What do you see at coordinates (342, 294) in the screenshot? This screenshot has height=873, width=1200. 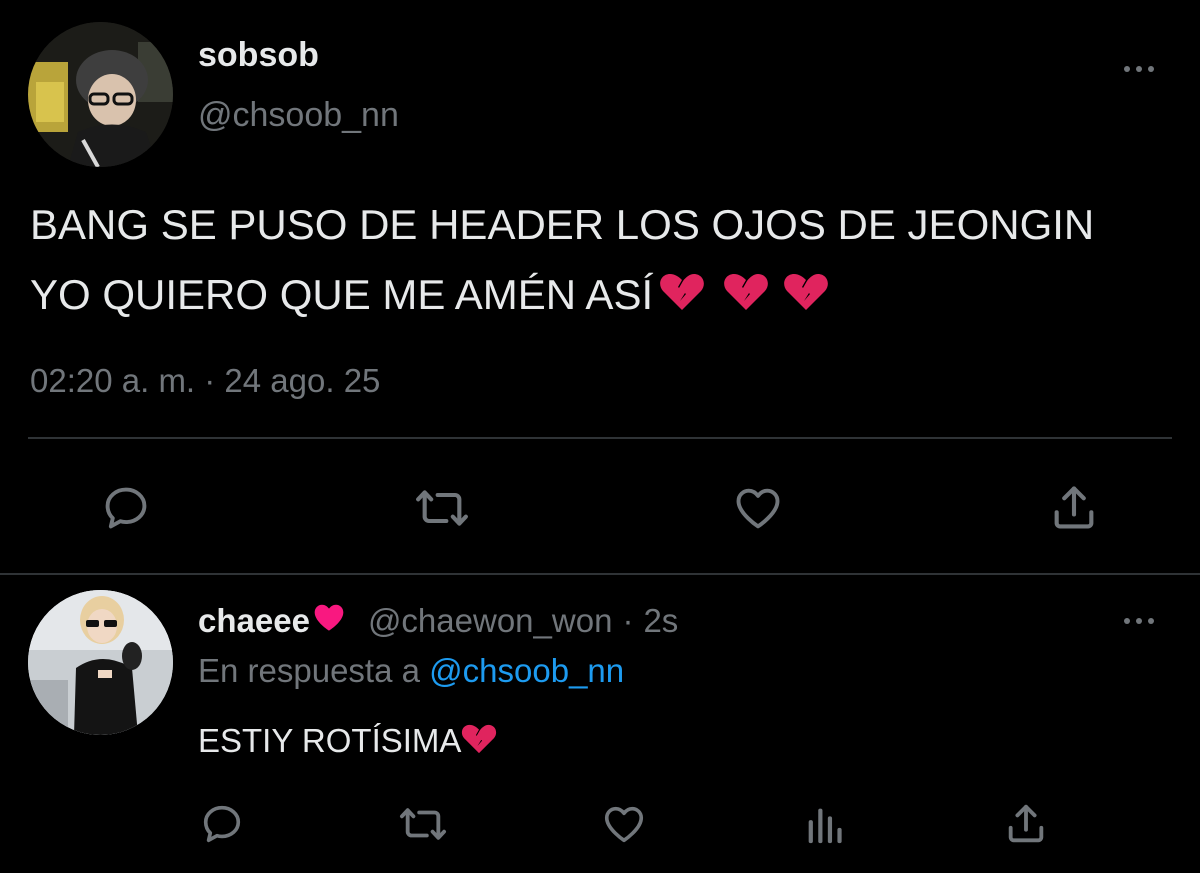 I see `tweet-text-line-2-text: YO QUIERO QUE ME AMÉN ASÍ` at bounding box center [342, 294].